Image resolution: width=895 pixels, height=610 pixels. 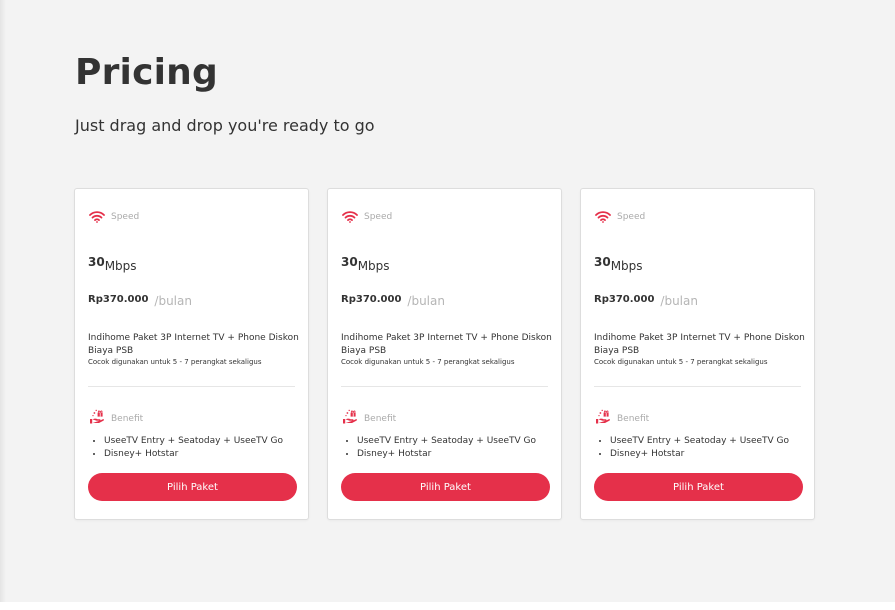 I want to click on page-left-shadow, so click(x=3, y=305).